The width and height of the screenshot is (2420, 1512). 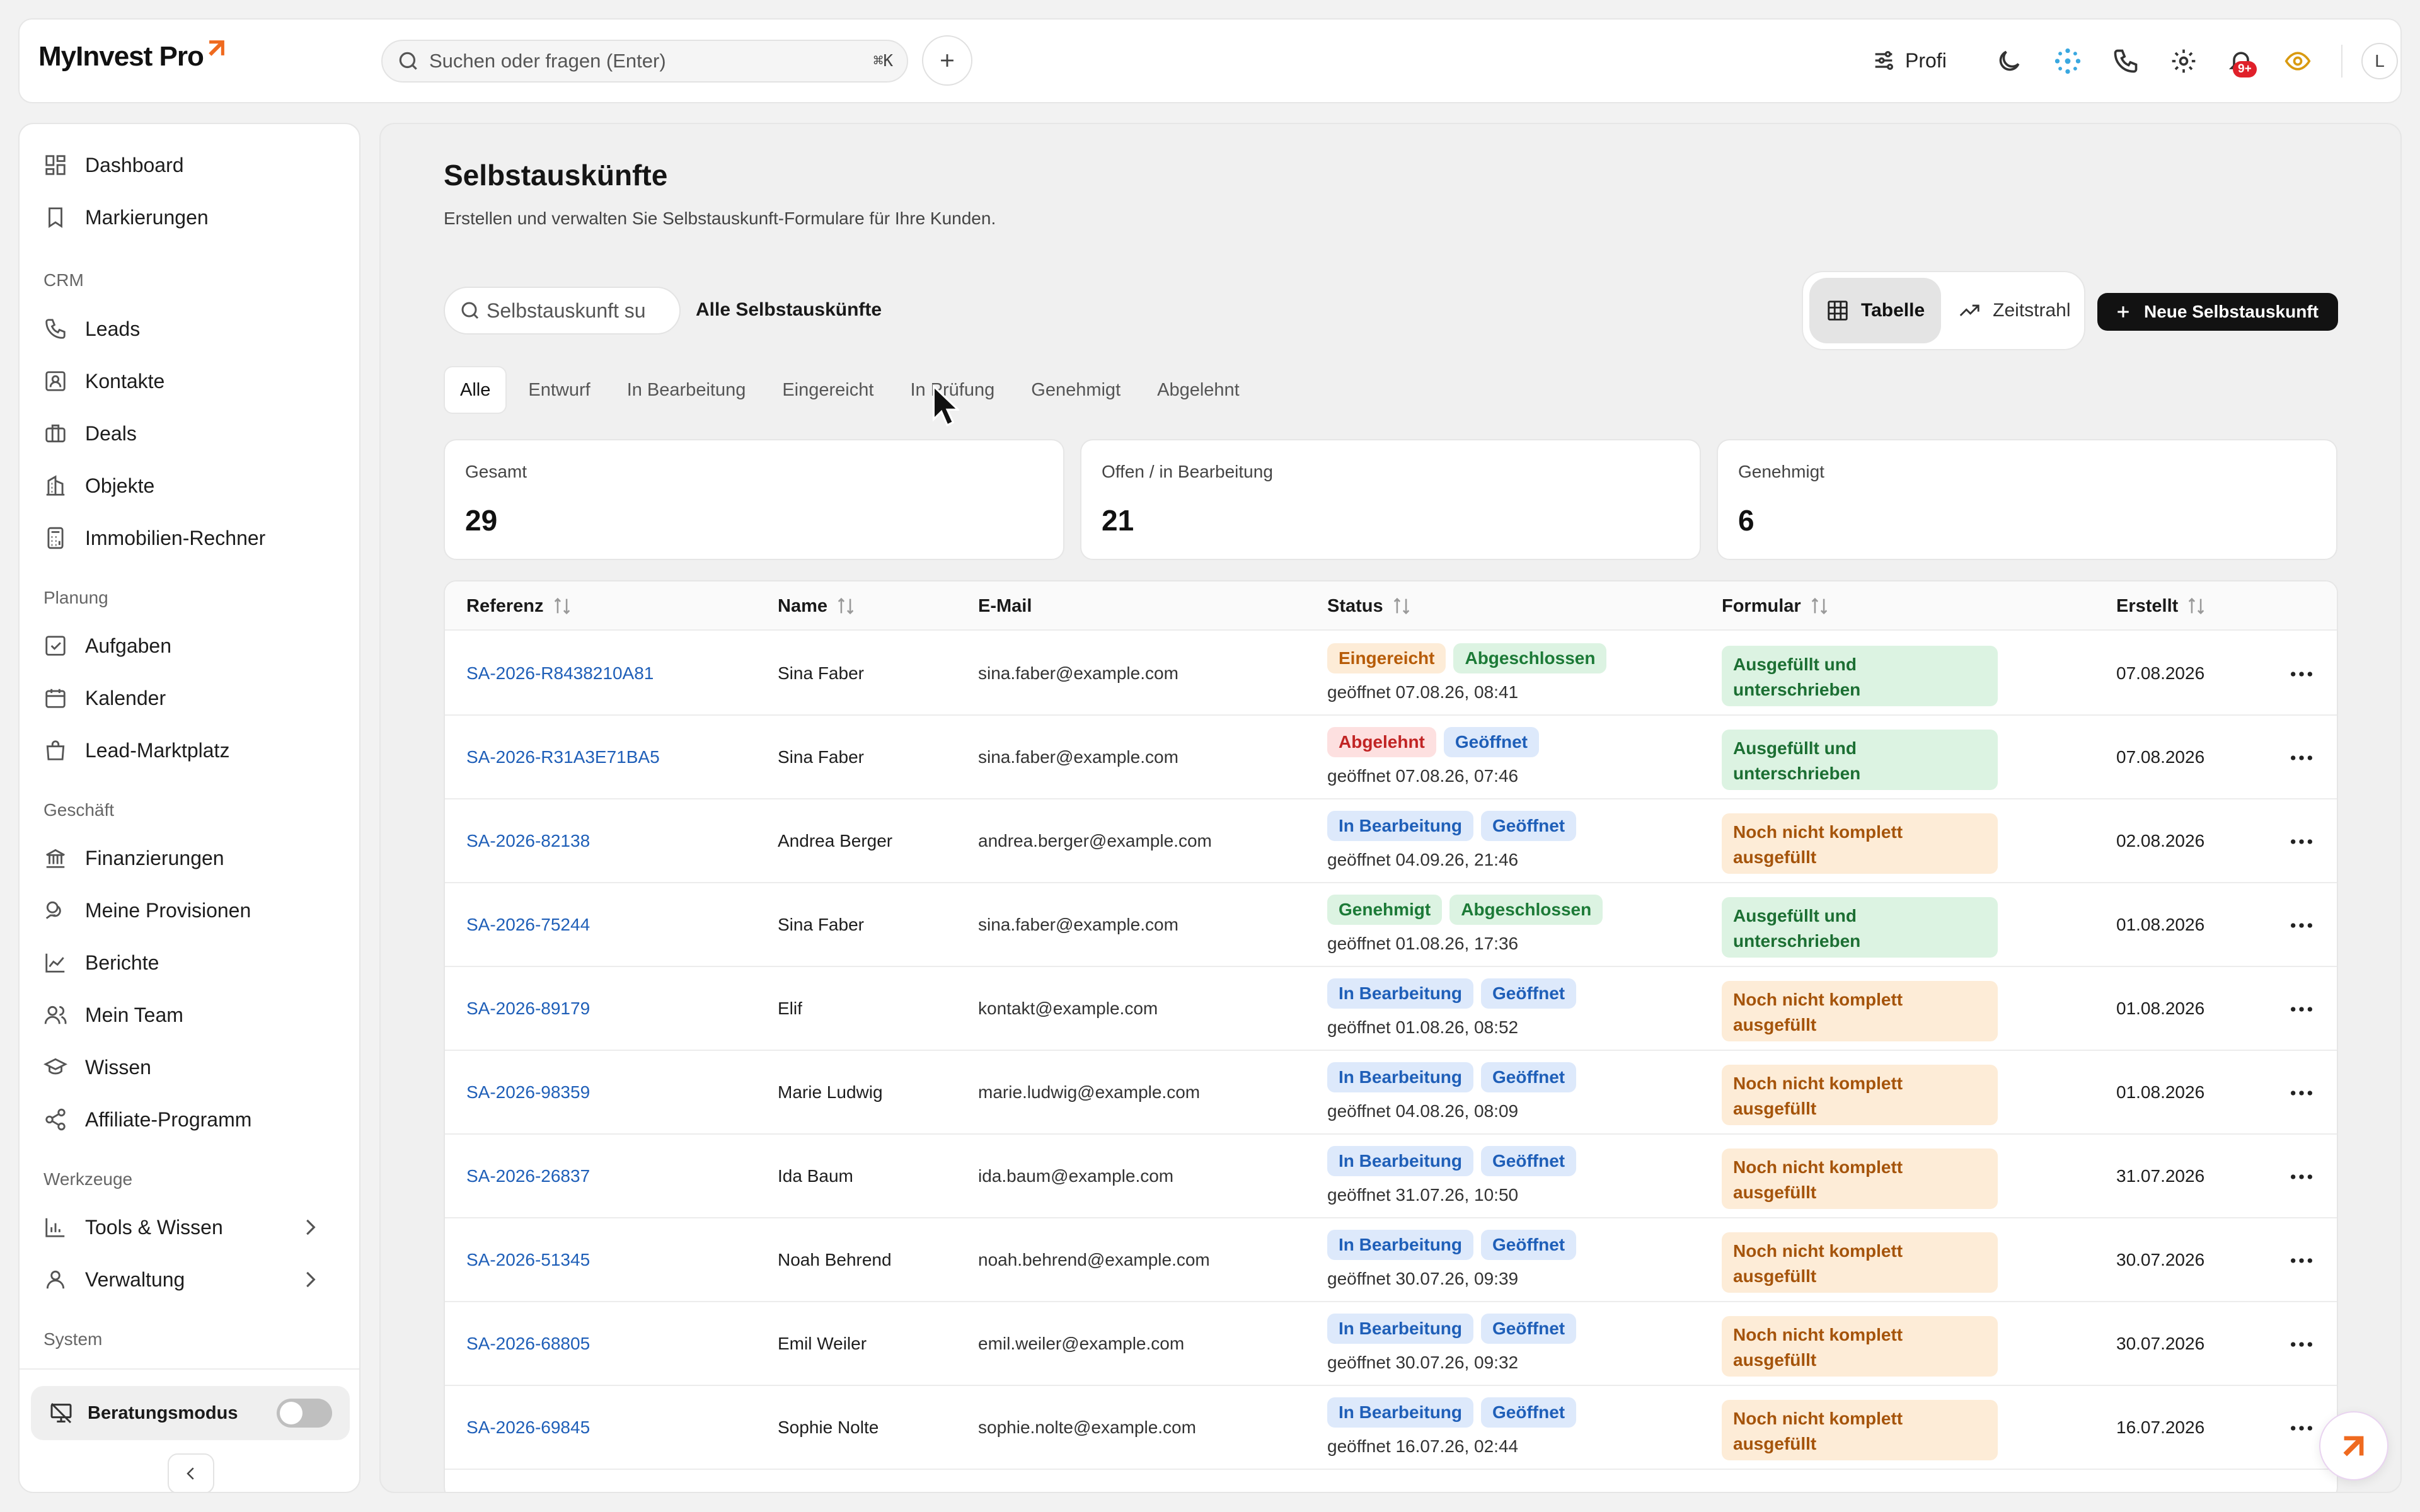 I want to click on customer-name: Noah Behrend, so click(x=835, y=1259).